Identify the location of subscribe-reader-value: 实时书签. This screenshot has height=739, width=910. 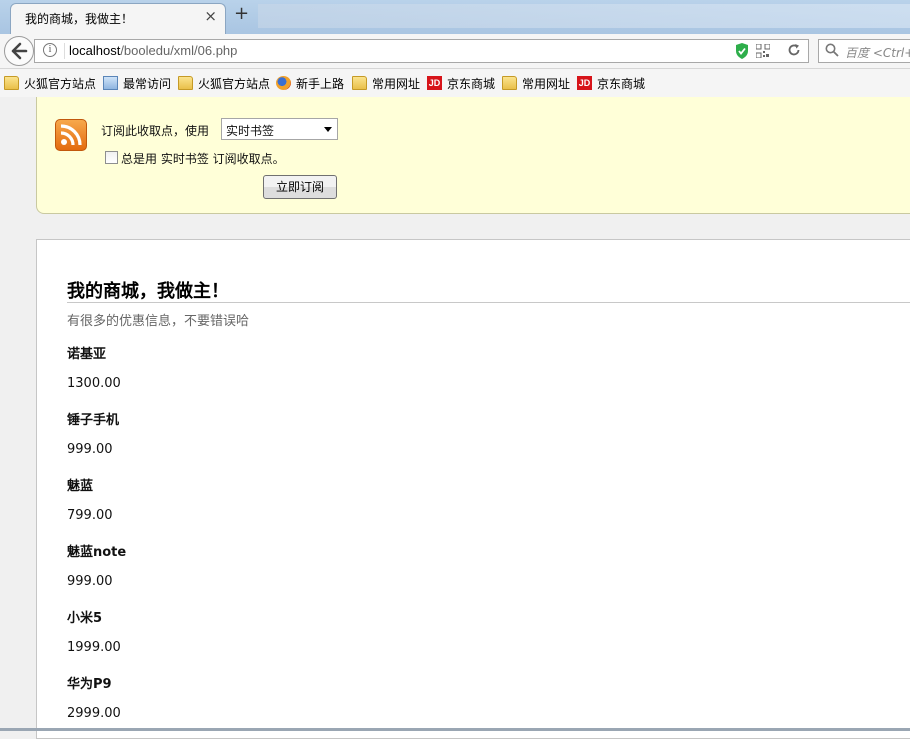
(250, 131).